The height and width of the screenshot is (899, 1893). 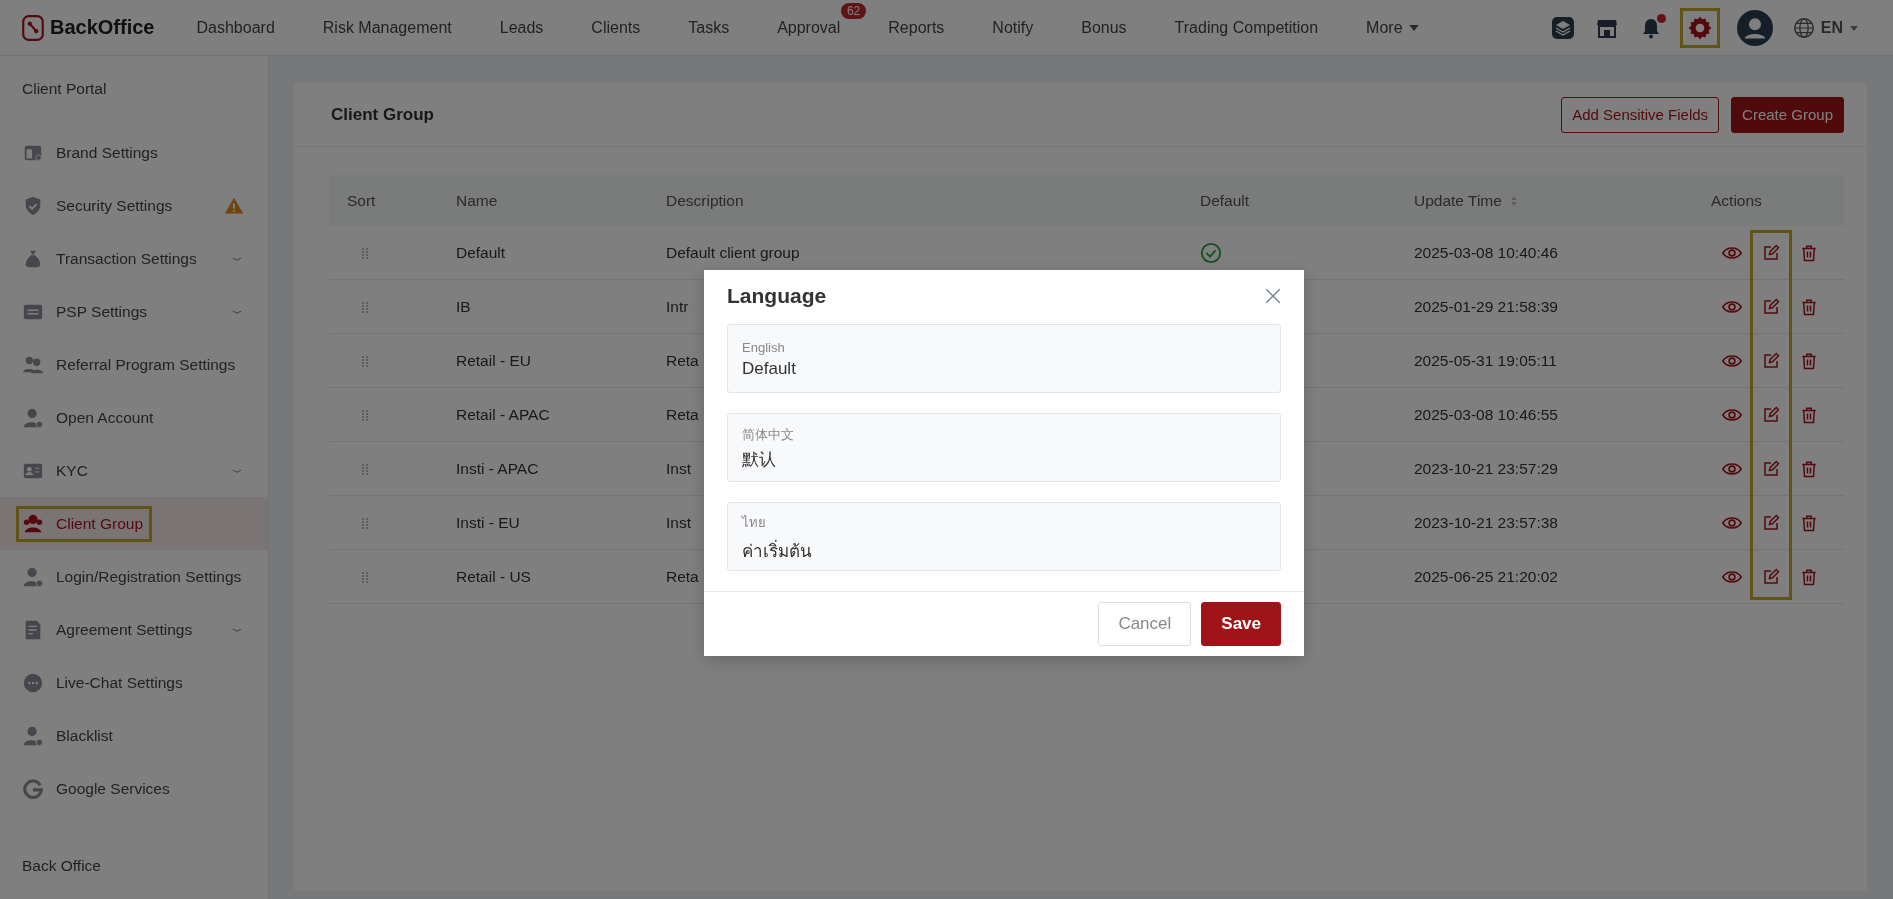 What do you see at coordinates (1004, 536) in the screenshot?
I see `language-field: ไทย ค่าเริ่มต้น` at bounding box center [1004, 536].